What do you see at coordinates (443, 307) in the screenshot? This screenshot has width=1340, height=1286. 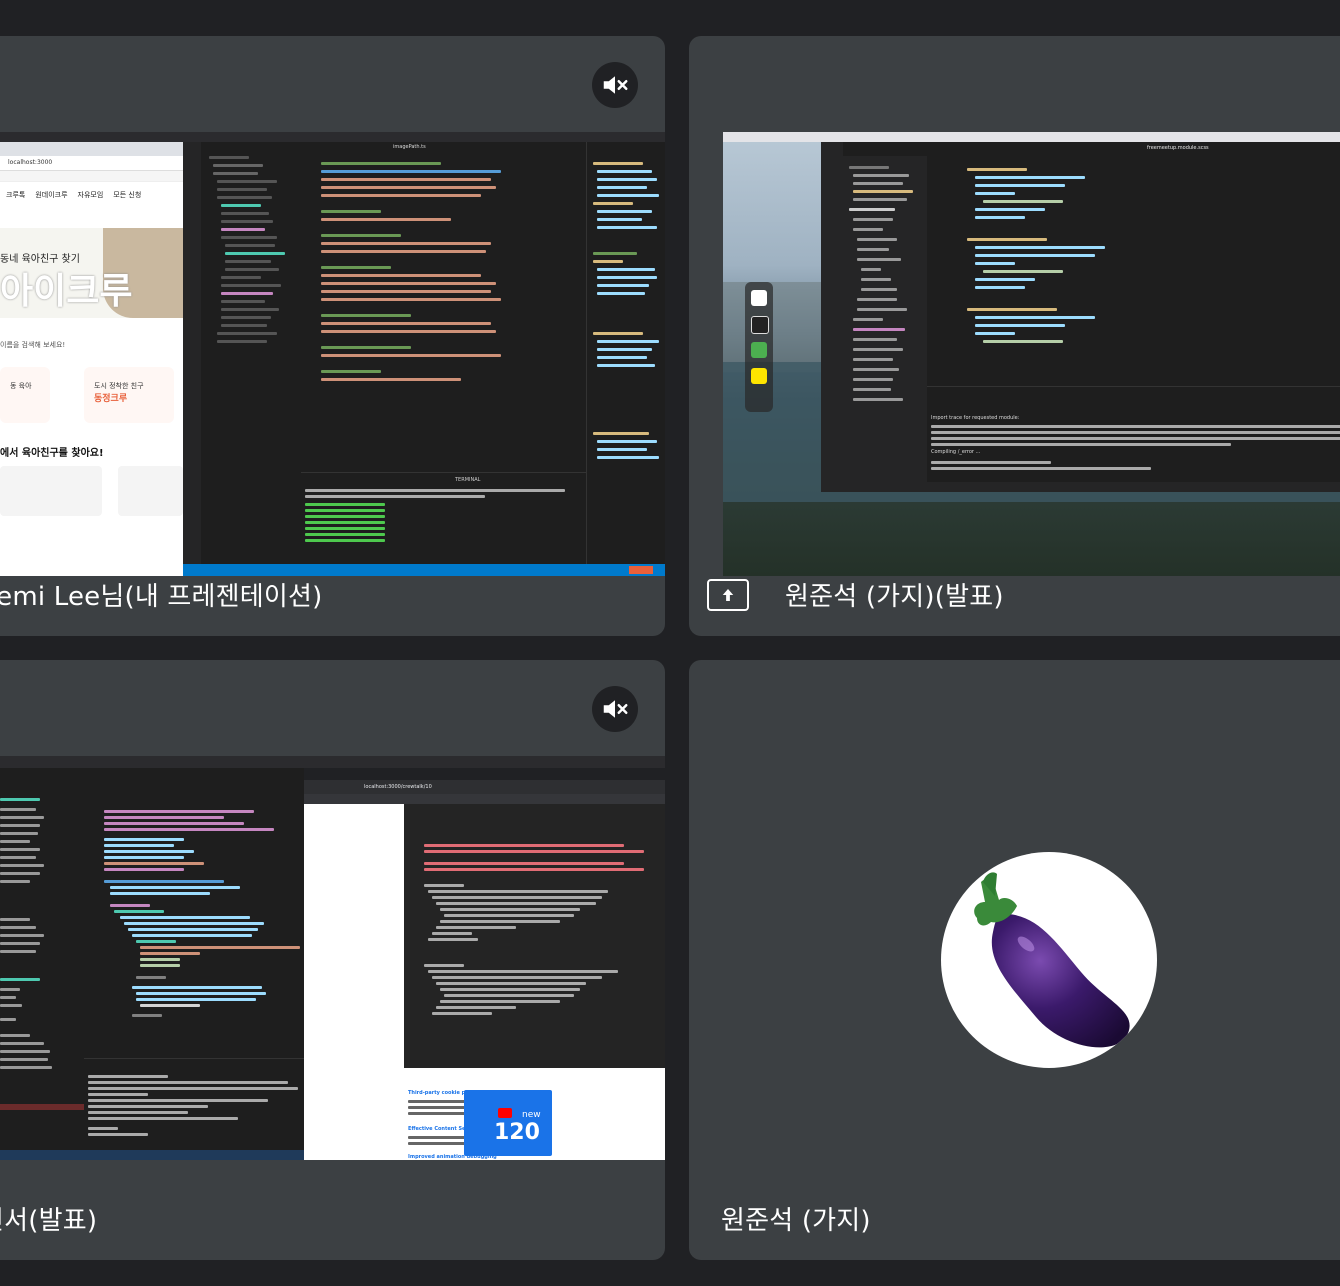 I see `vscode-editor: imagePath.ts` at bounding box center [443, 307].